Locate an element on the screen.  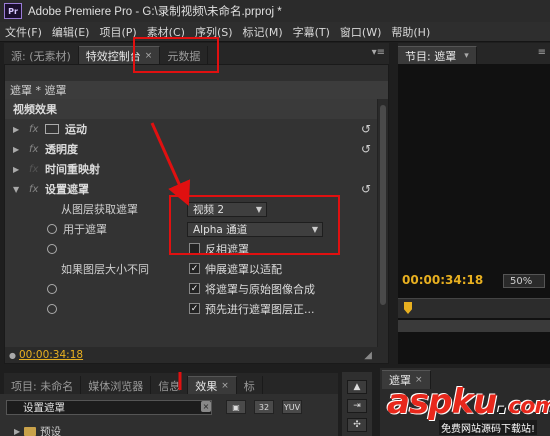
button-label: 32 is located at coordinates (264, 407).